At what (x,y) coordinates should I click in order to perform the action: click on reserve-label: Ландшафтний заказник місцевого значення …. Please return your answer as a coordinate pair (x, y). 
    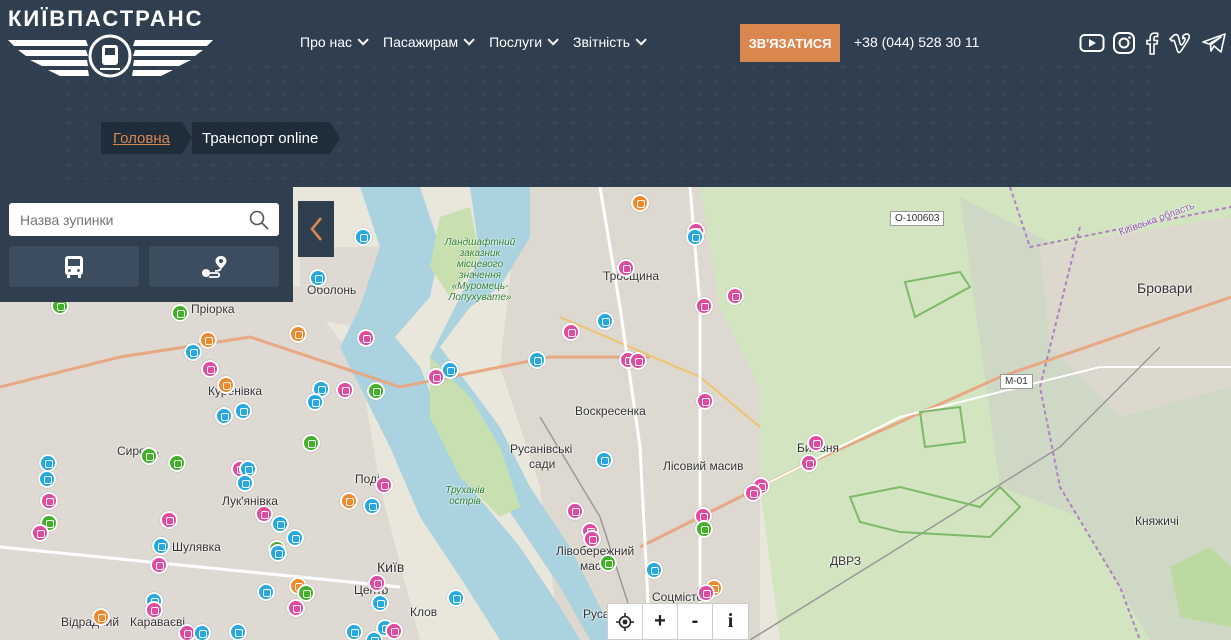
    Looking at the image, I should click on (480, 270).